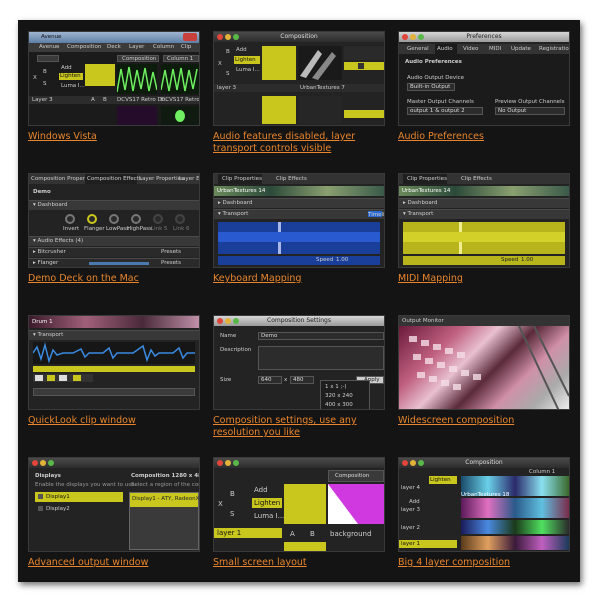  I want to click on speed-slider, so click(114, 392).